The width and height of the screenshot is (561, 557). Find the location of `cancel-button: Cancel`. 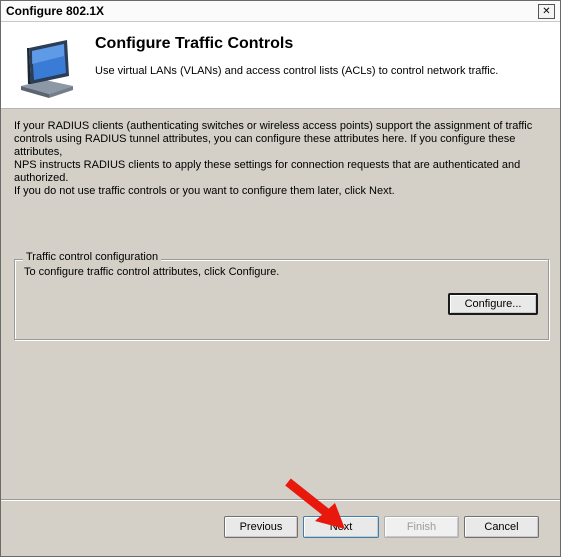

cancel-button: Cancel is located at coordinates (501, 527).